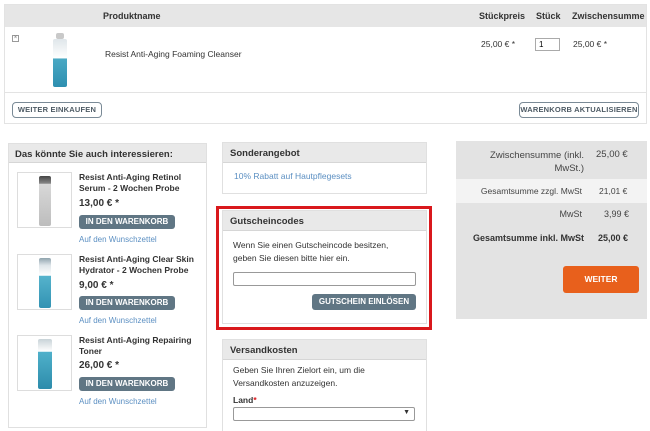 This screenshot has width=650, height=431. I want to click on redeem-coupon-button: GUTSCHEIN EINLÖSEN, so click(364, 302).